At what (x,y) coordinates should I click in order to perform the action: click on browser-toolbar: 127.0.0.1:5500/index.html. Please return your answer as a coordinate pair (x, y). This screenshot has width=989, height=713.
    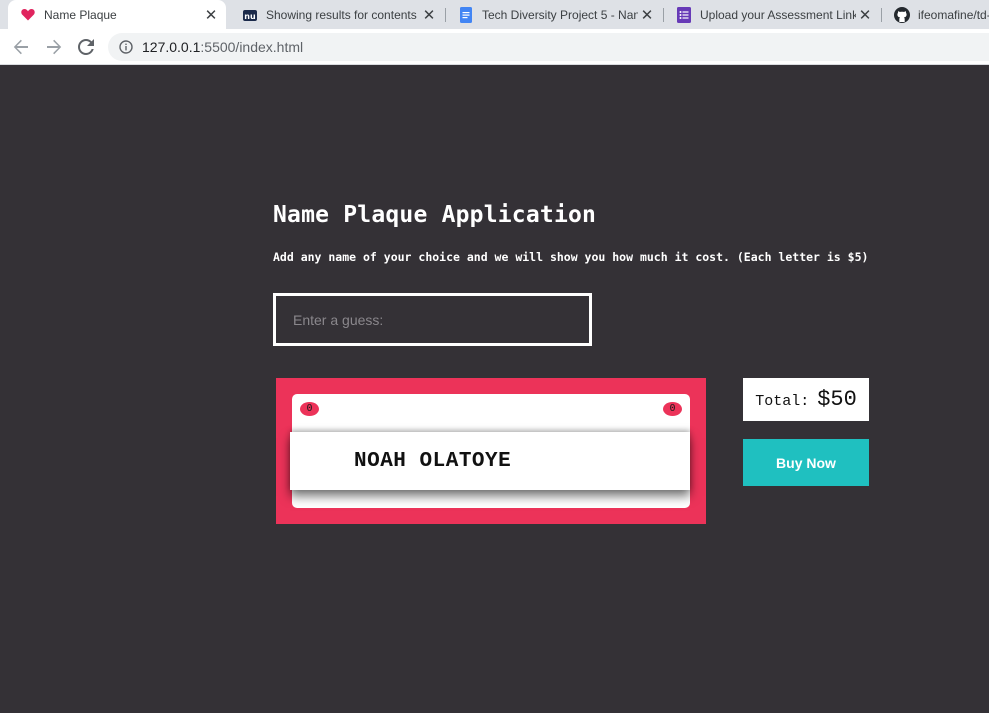
    Looking at the image, I should click on (494, 47).